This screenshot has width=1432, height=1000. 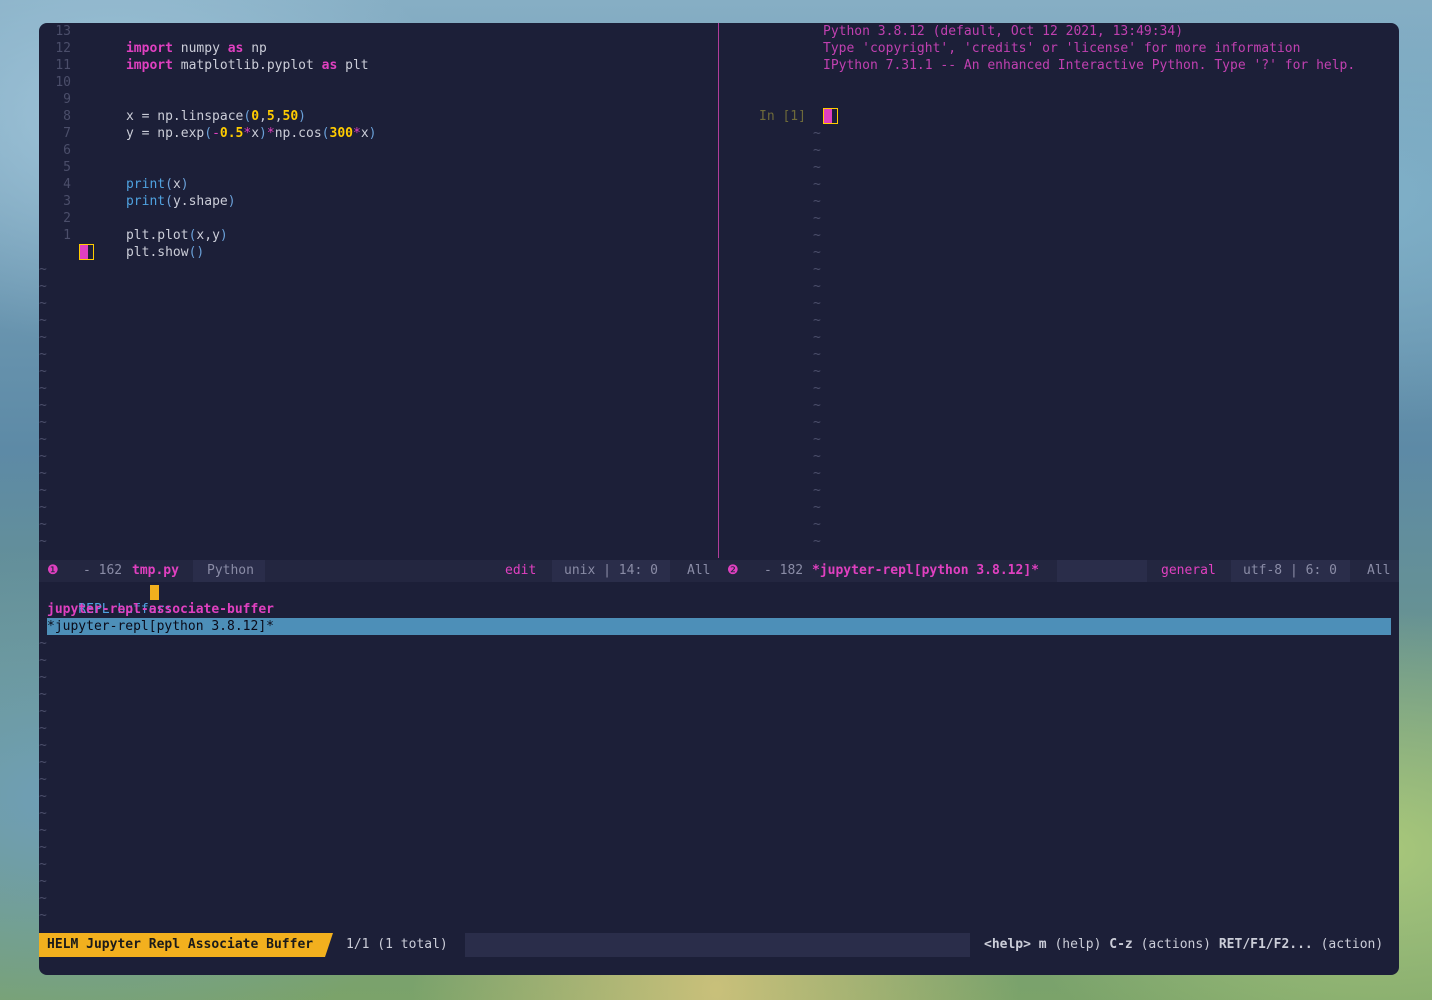 What do you see at coordinates (196, 48) in the screenshot?
I see `code-line: import numpy as np` at bounding box center [196, 48].